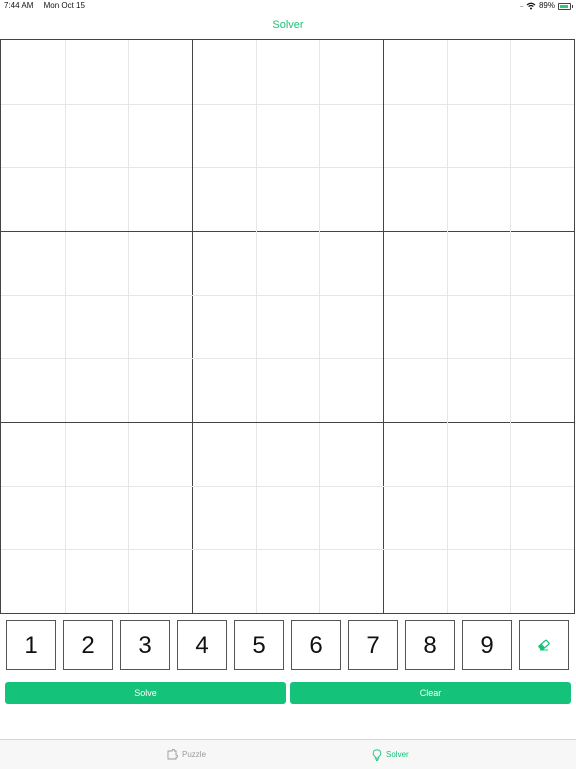 The height and width of the screenshot is (769, 576). What do you see at coordinates (487, 645) in the screenshot?
I see `key-9: 9` at bounding box center [487, 645].